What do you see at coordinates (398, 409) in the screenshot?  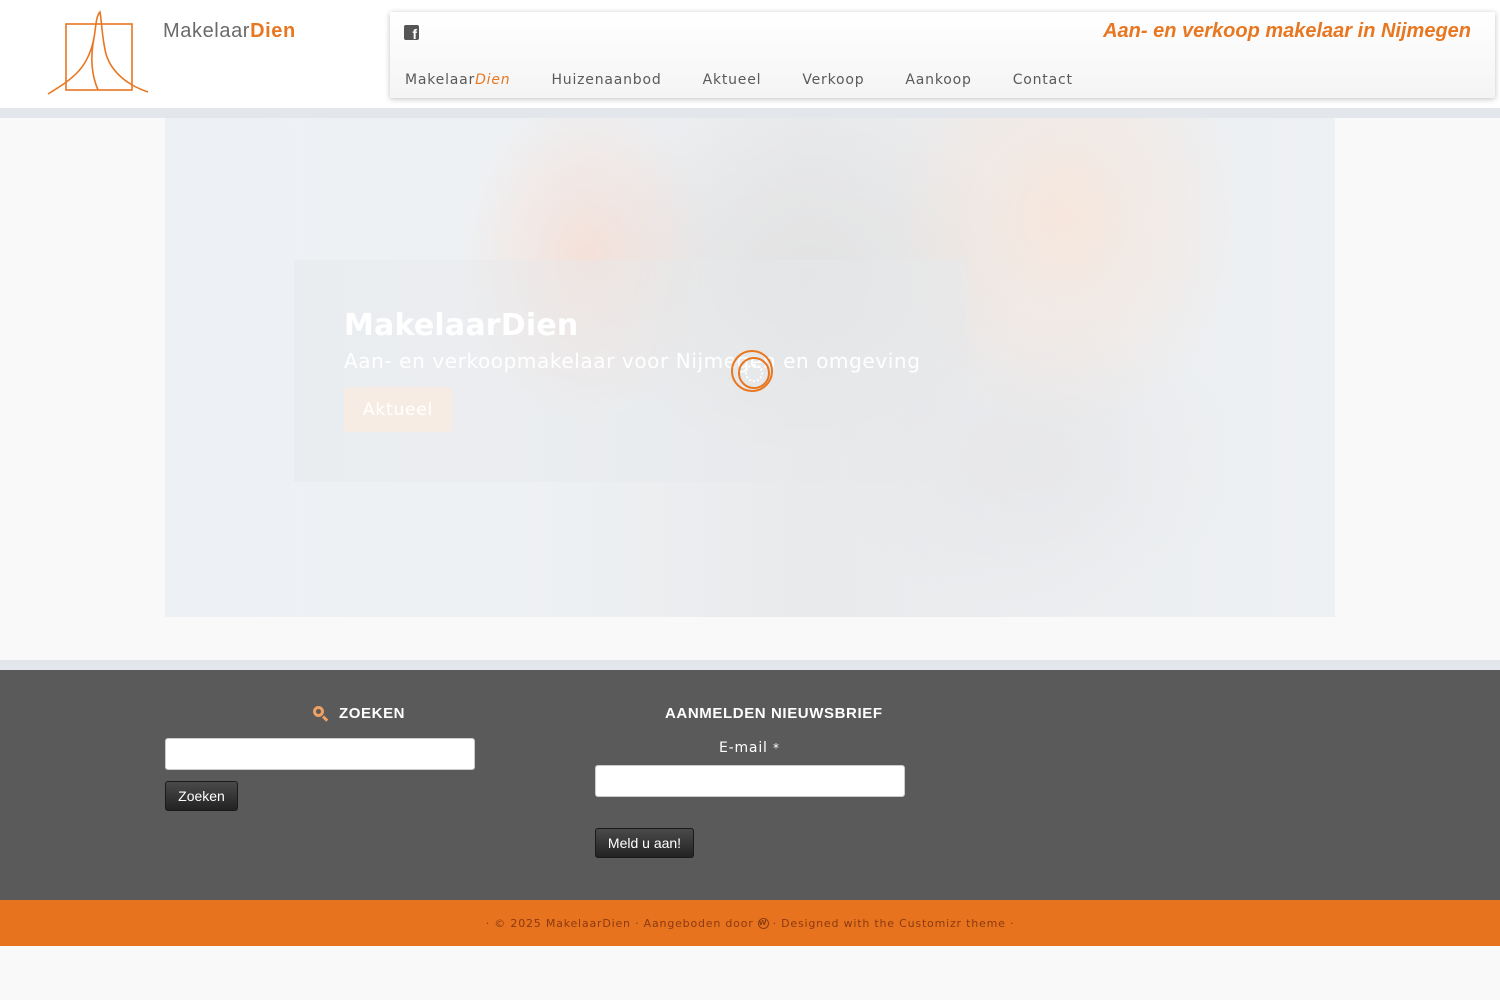 I see `hero-aktueel-button: Aktueel` at bounding box center [398, 409].